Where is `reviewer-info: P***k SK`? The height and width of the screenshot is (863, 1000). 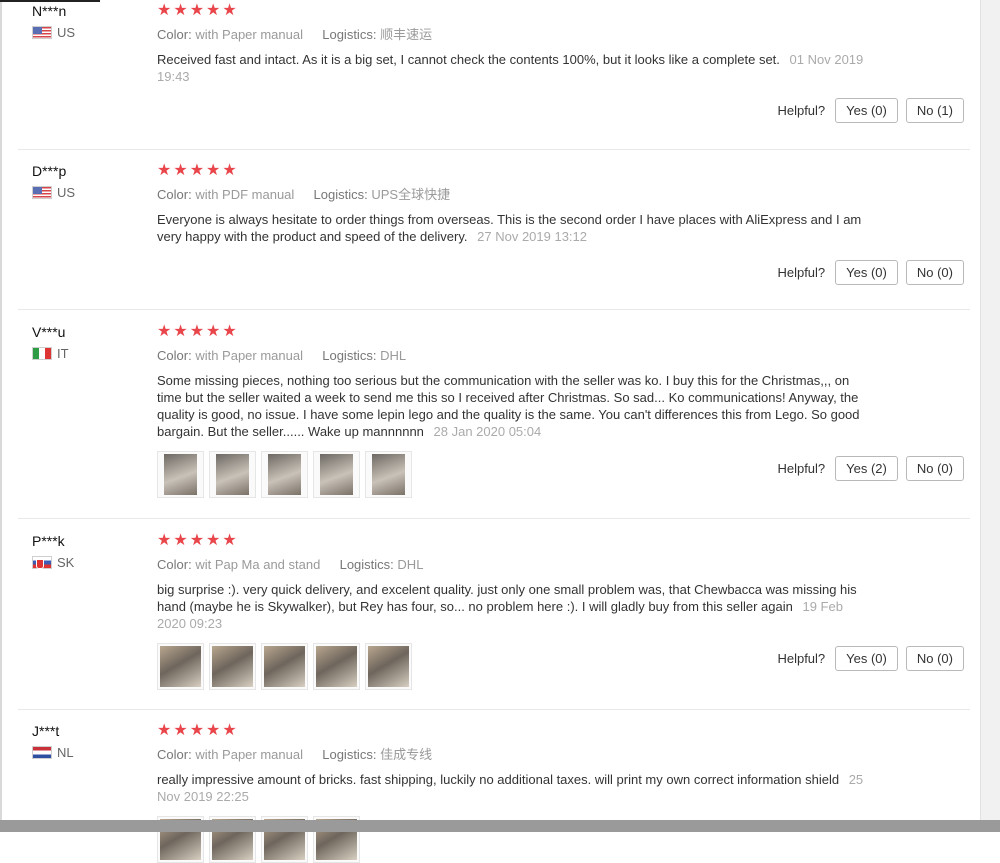
reviewer-info: P***k SK is located at coordinates (53, 551).